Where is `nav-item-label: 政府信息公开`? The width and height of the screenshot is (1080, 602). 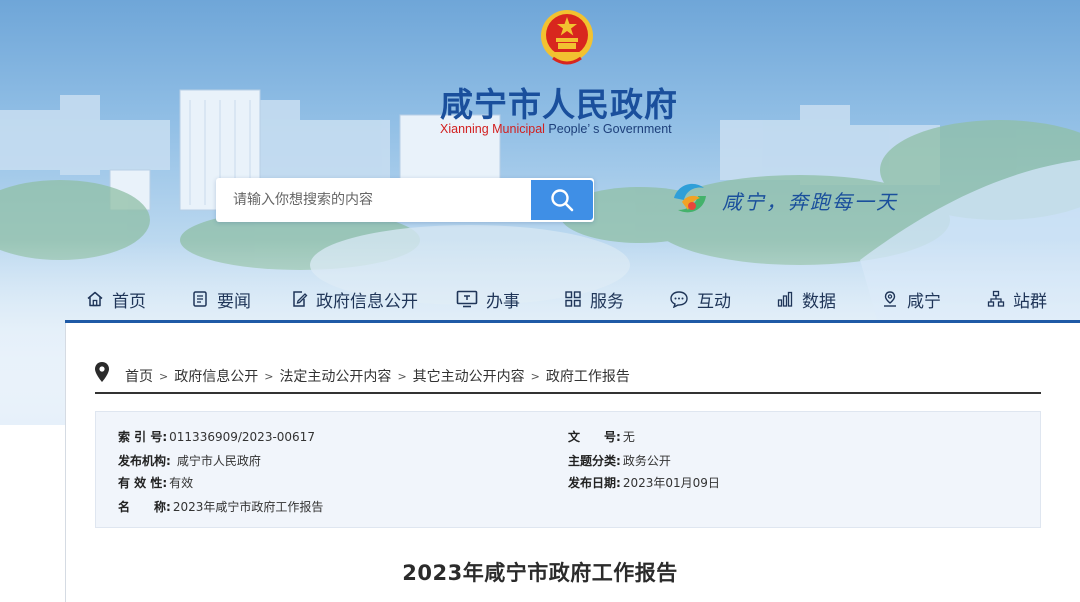 nav-item-label: 政府信息公开 is located at coordinates (367, 301).